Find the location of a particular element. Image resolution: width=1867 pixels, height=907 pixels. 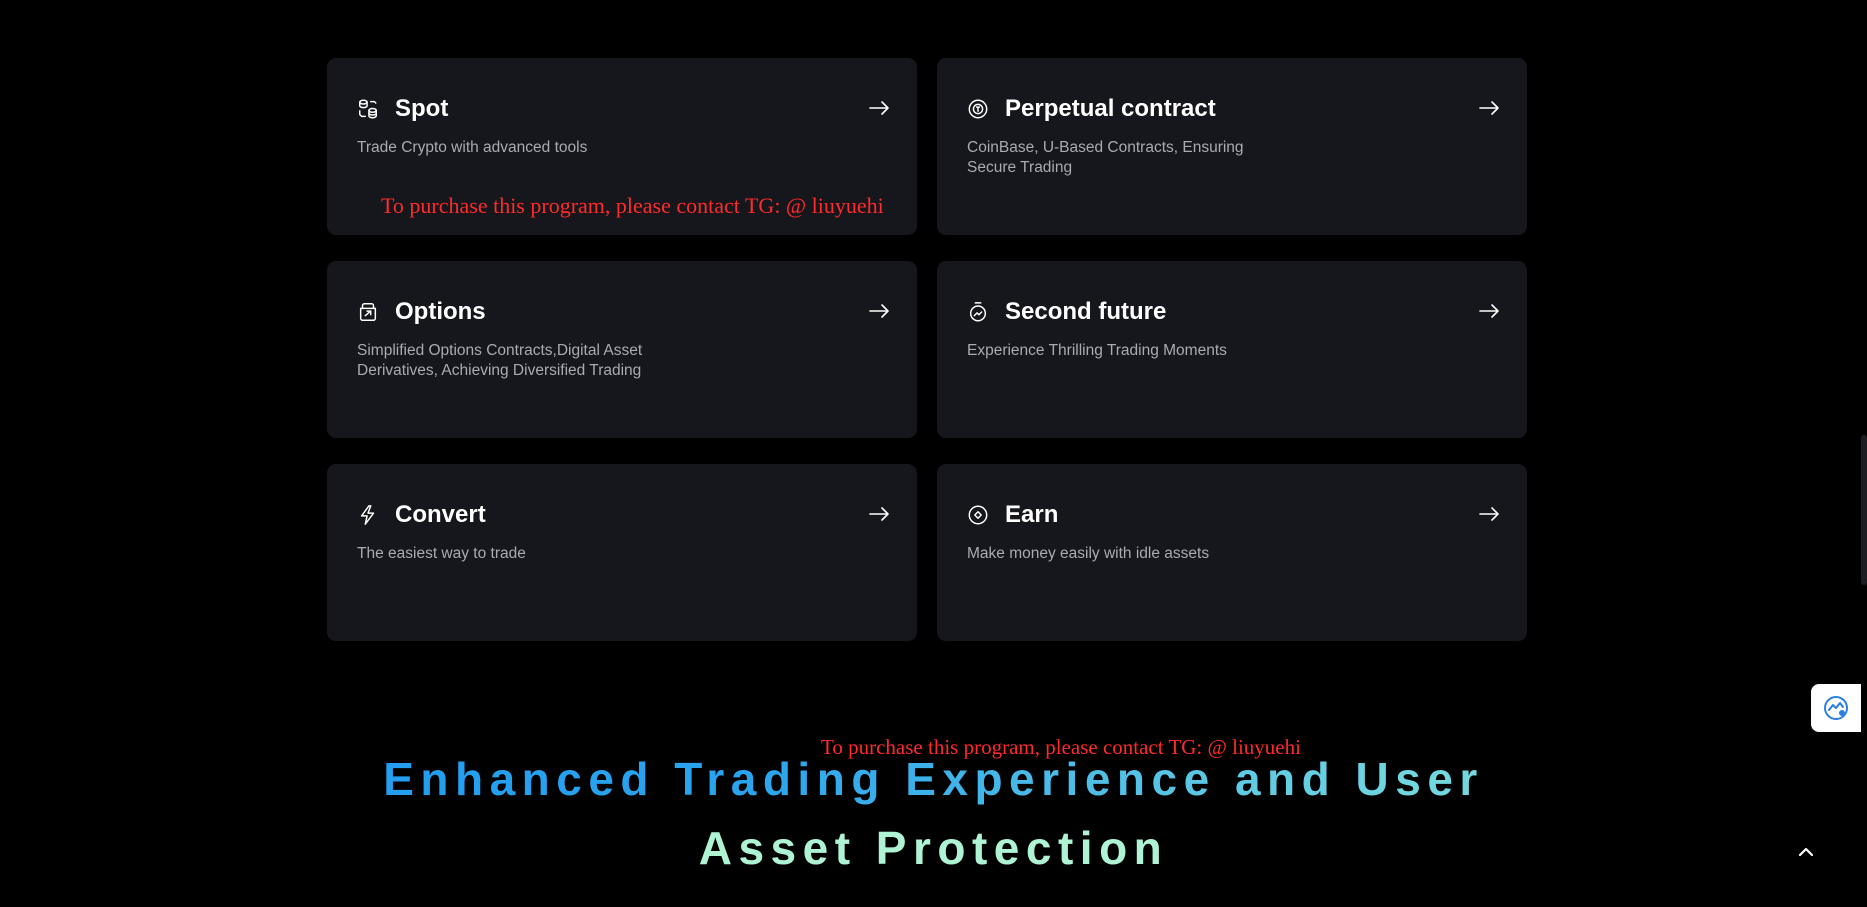

card-header: Spot is located at coordinates (402, 109).